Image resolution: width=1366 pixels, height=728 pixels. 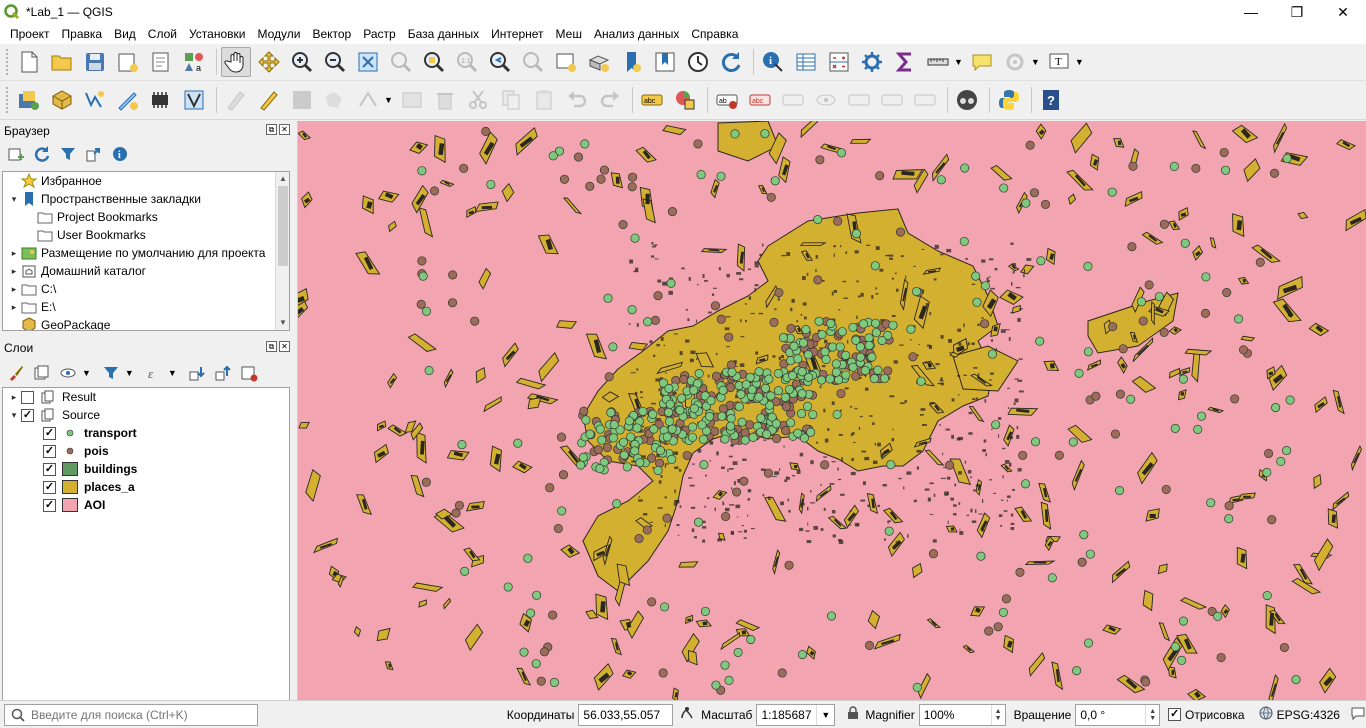 What do you see at coordinates (967, 100) in the screenshot?
I see `osm-button` at bounding box center [967, 100].